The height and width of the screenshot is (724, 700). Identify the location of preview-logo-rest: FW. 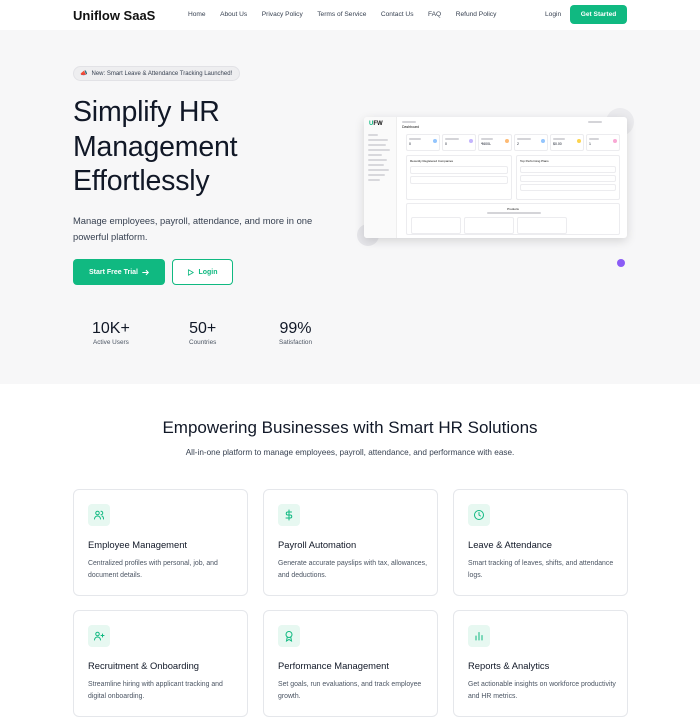
(378, 124).